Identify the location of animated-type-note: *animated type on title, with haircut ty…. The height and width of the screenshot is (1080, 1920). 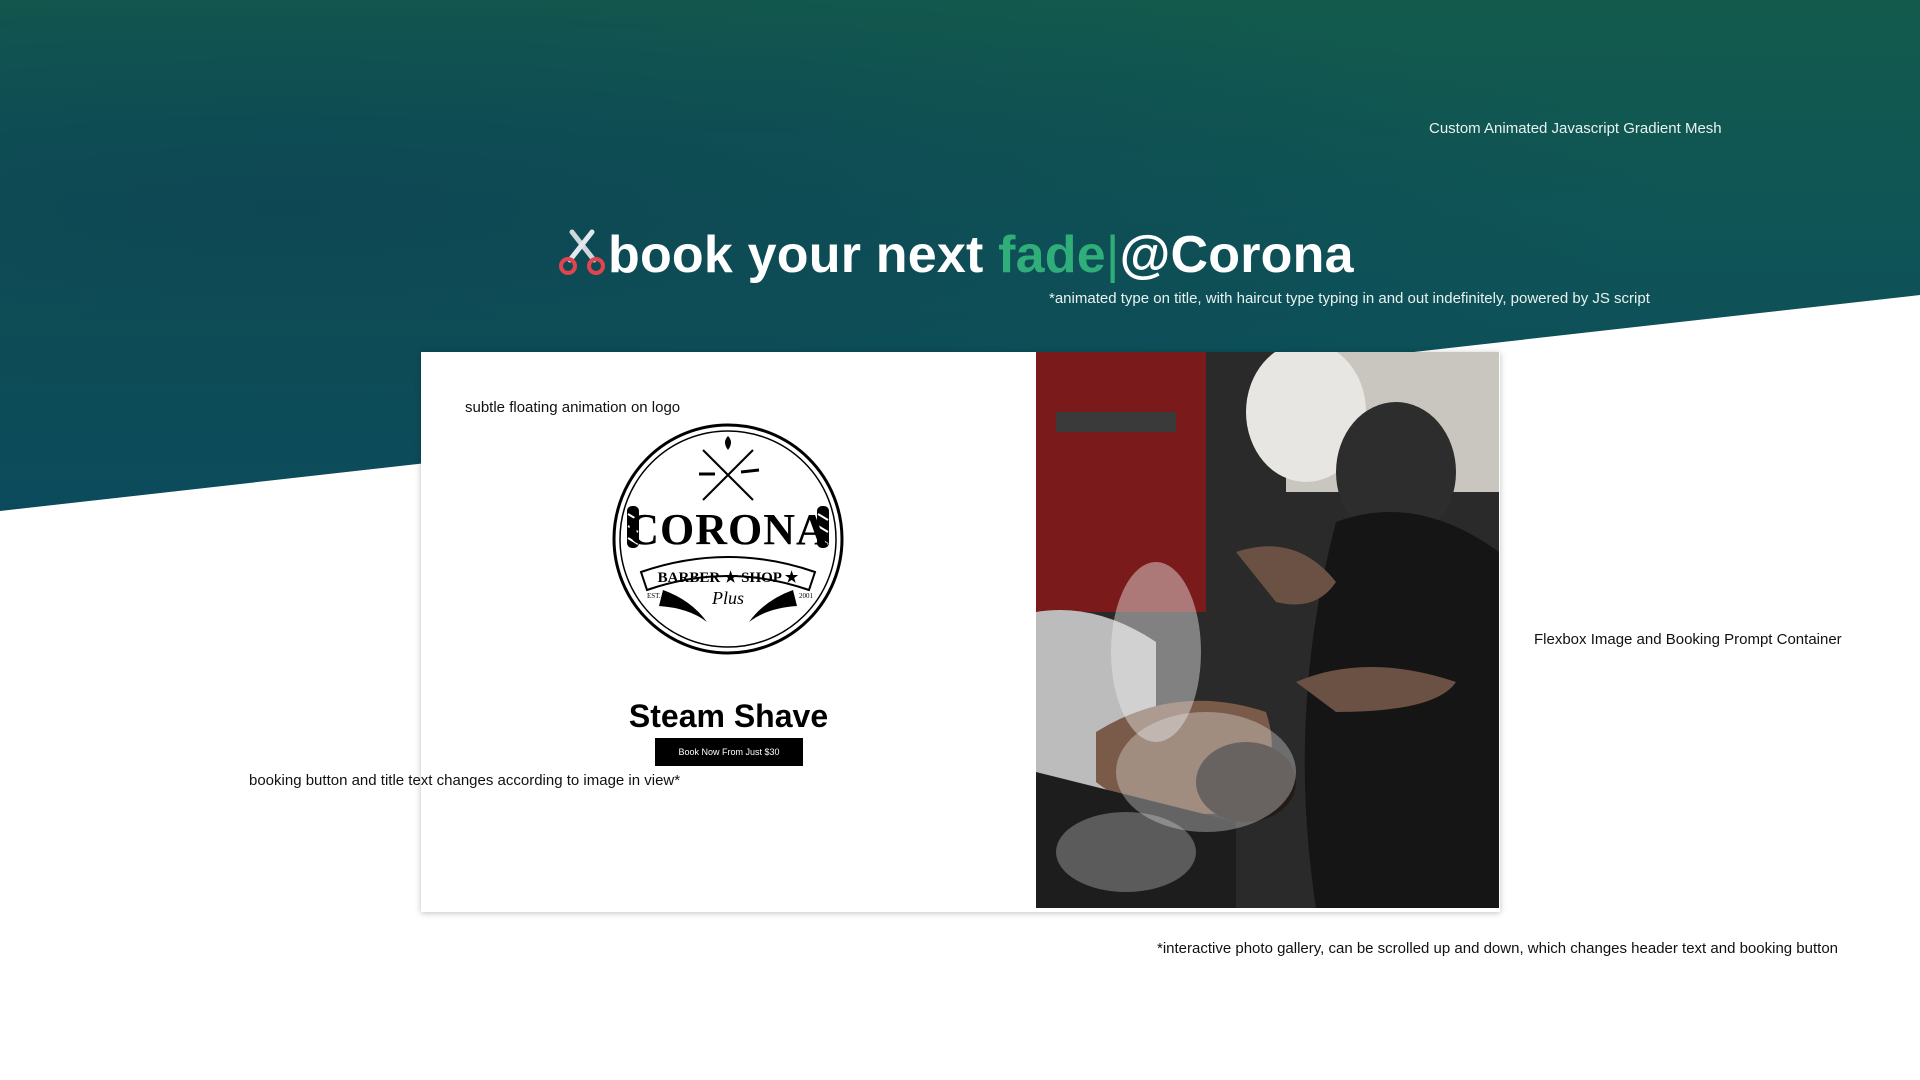
(1349, 298).